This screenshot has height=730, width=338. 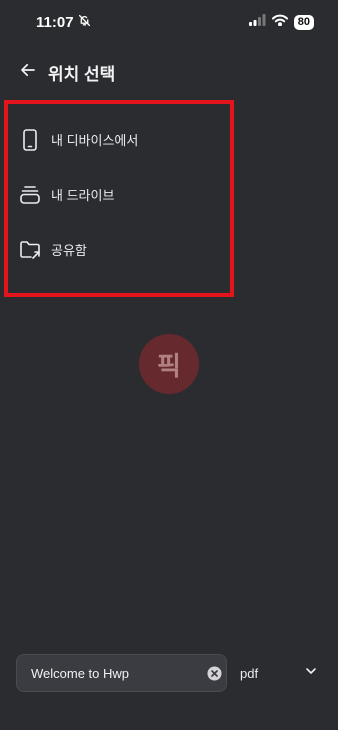 I want to click on format-value: pdf, so click(x=249, y=673).